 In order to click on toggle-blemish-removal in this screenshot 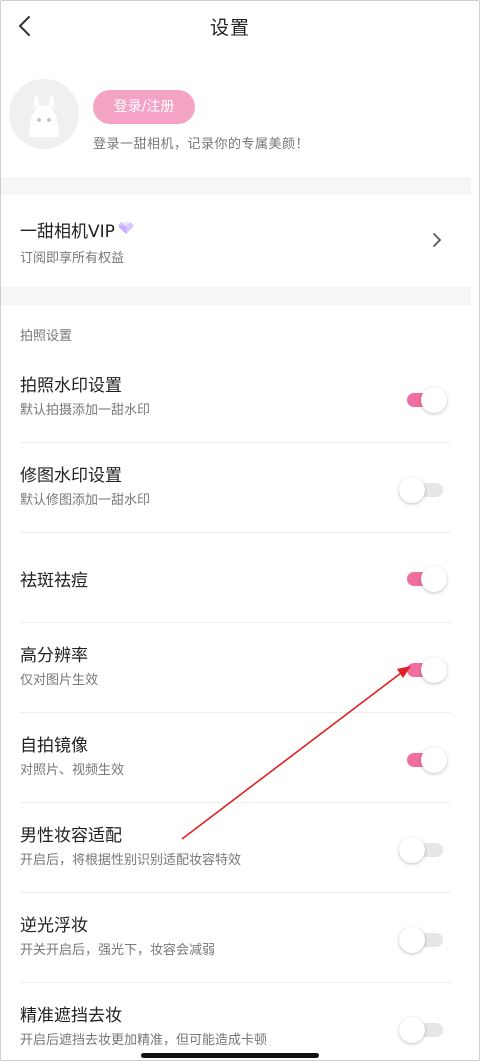, I will do `click(423, 578)`.